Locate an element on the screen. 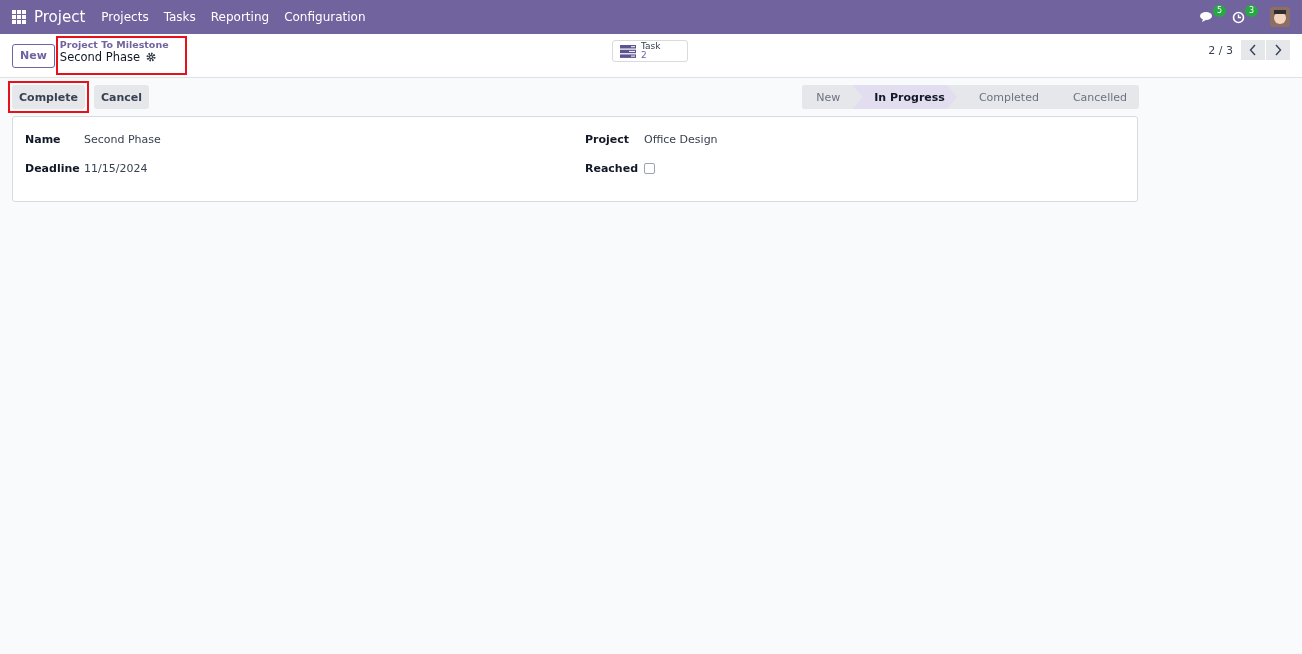 Image resolution: width=1302 pixels, height=654 pixels. status-stage: In Progress is located at coordinates (904, 97).